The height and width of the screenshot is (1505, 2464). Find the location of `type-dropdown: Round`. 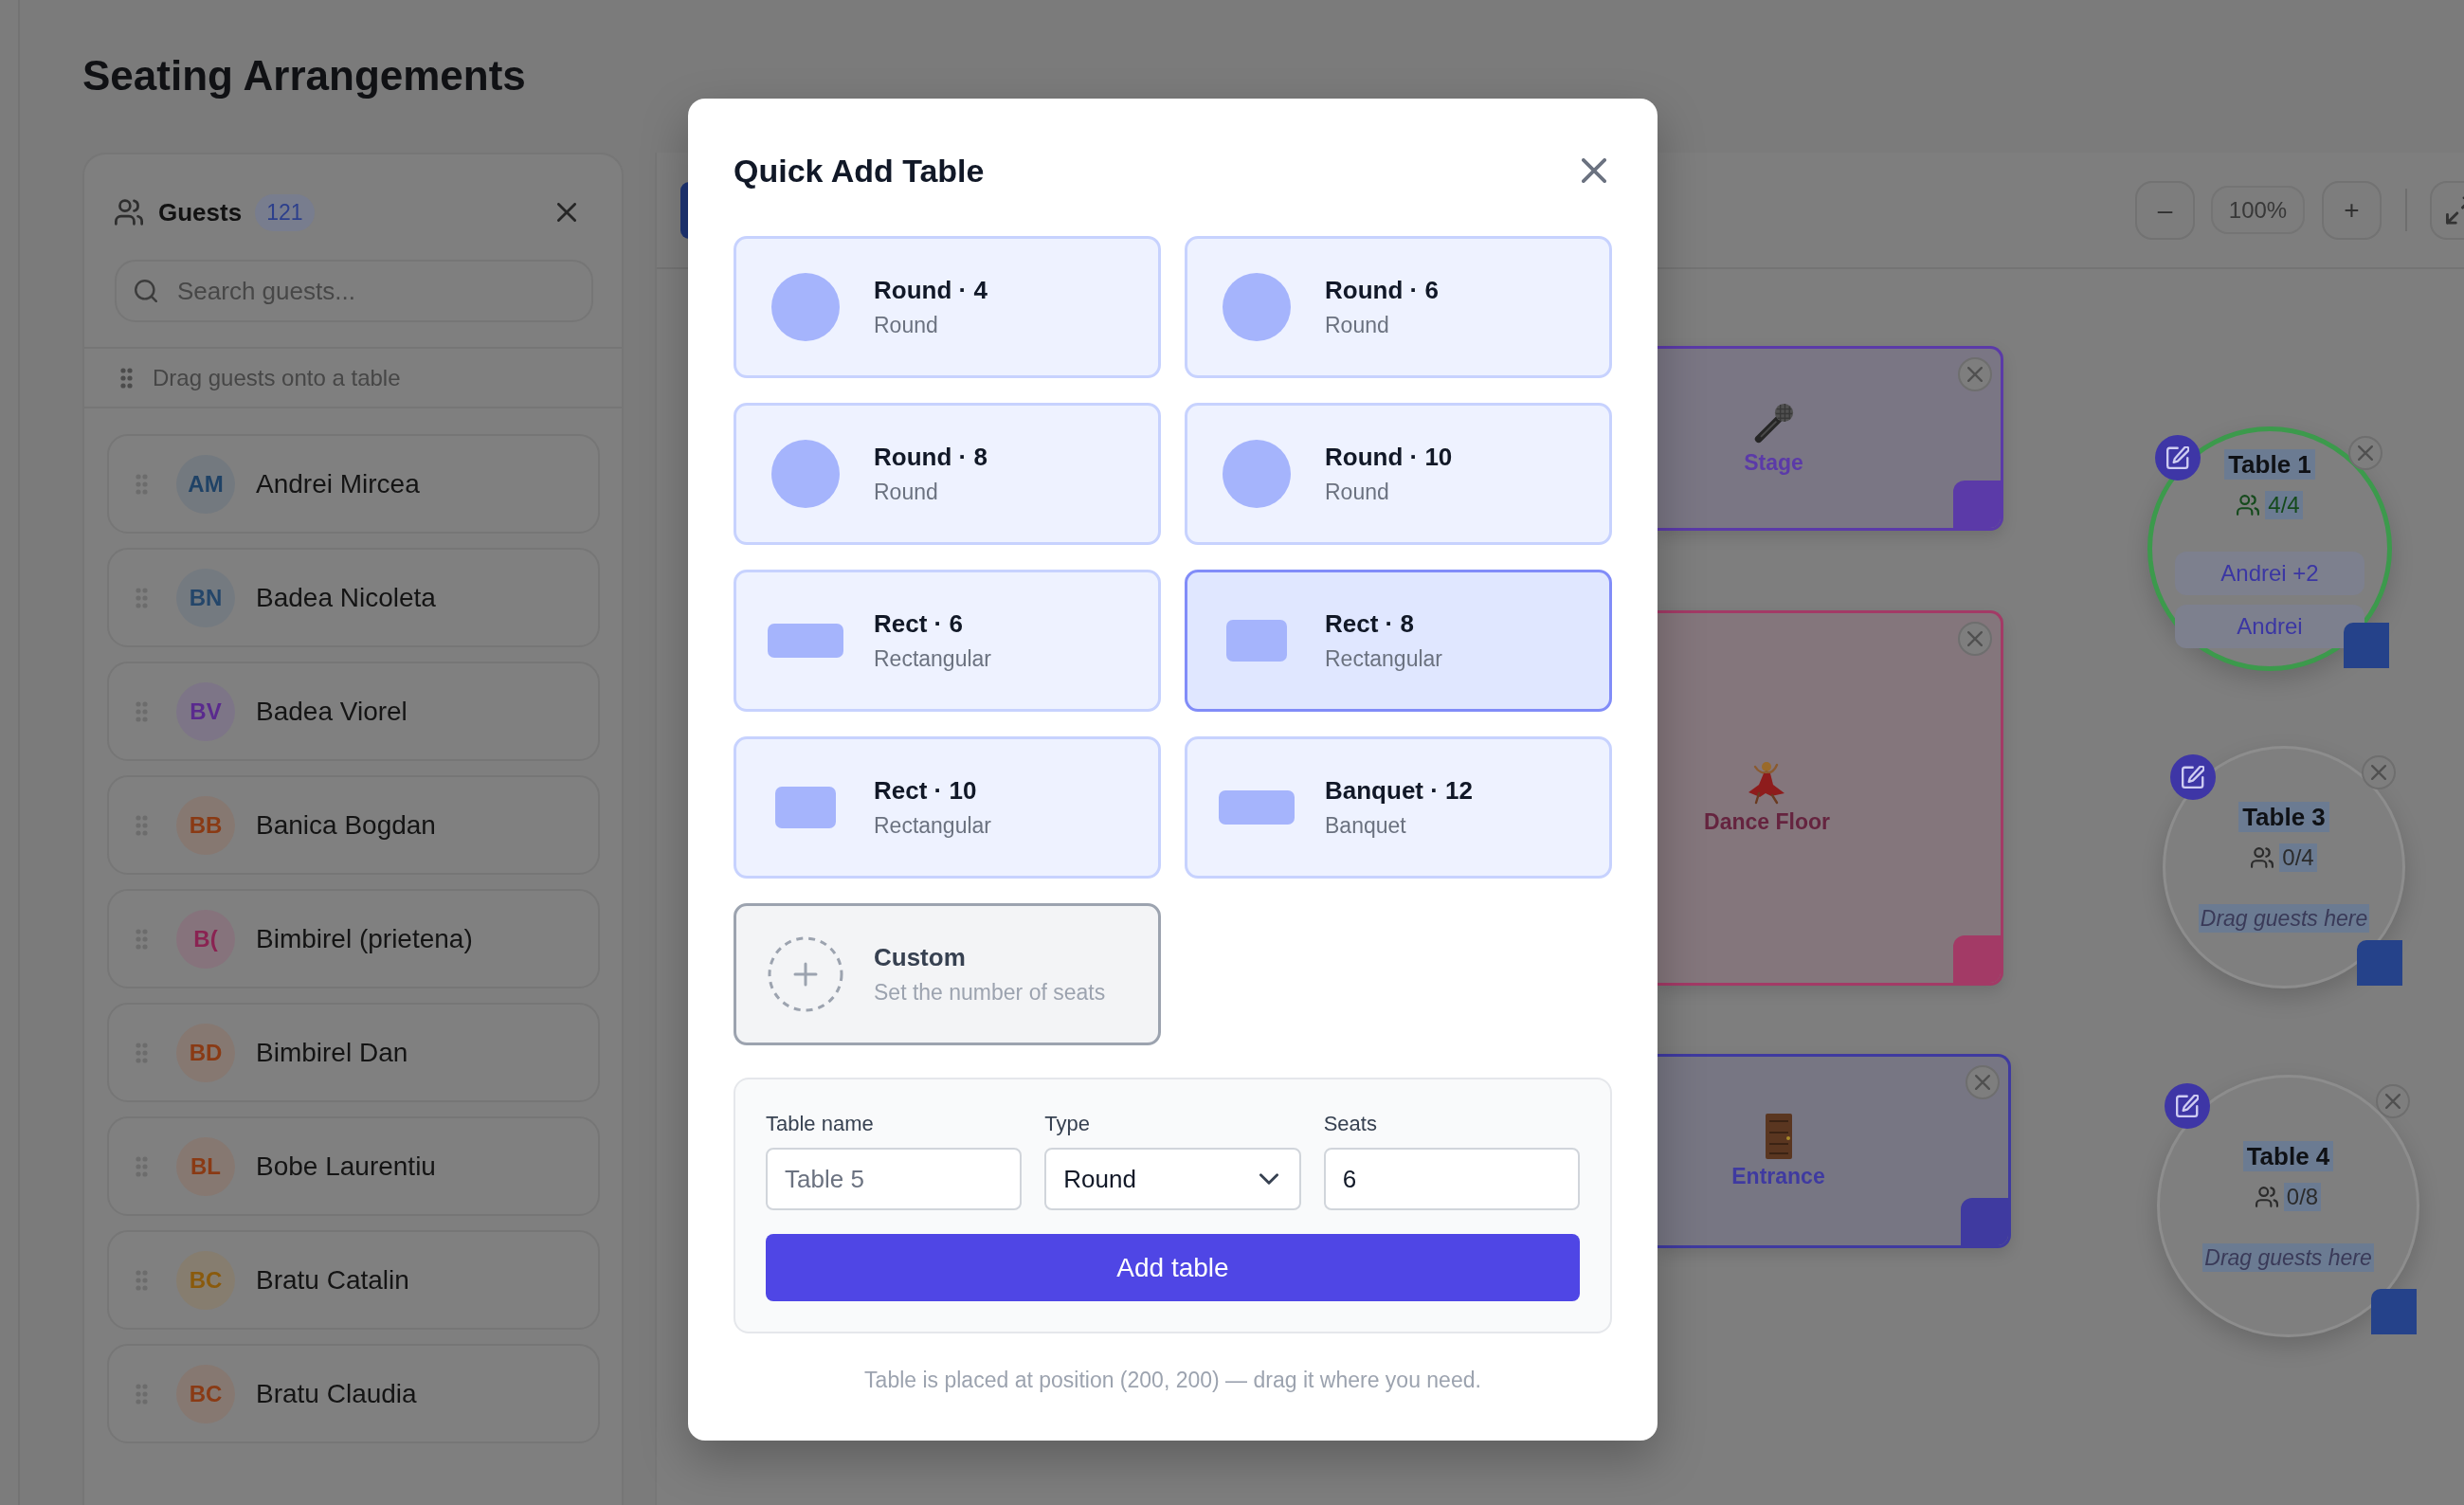

type-dropdown: Round is located at coordinates (1173, 1179).